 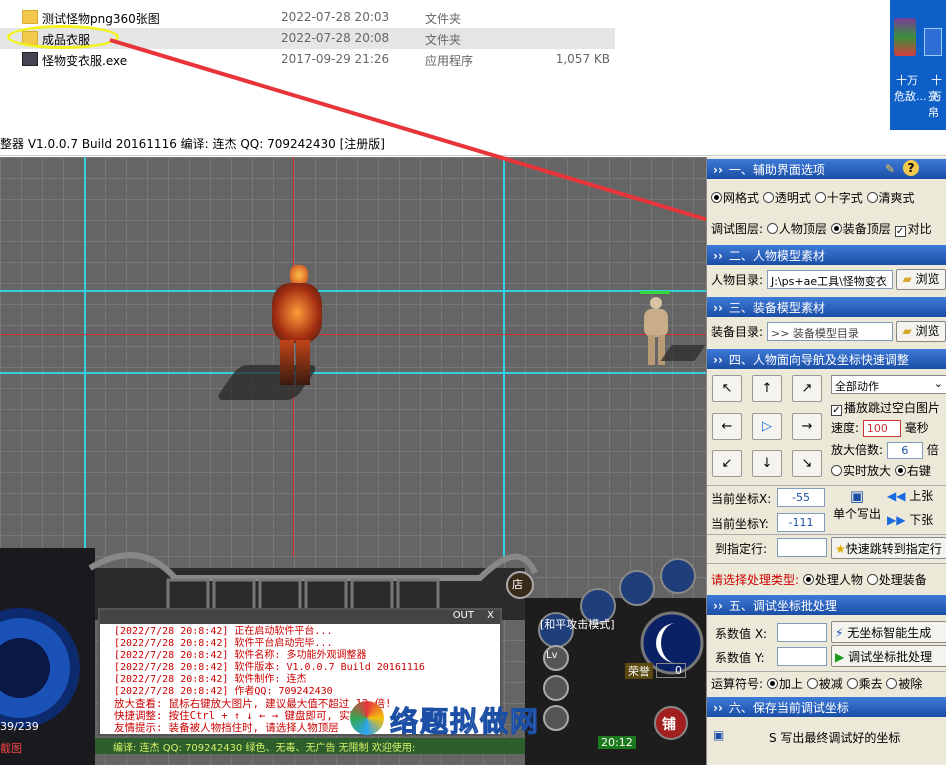 What do you see at coordinates (727, 426) in the screenshot?
I see `dir-w-button: ←` at bounding box center [727, 426].